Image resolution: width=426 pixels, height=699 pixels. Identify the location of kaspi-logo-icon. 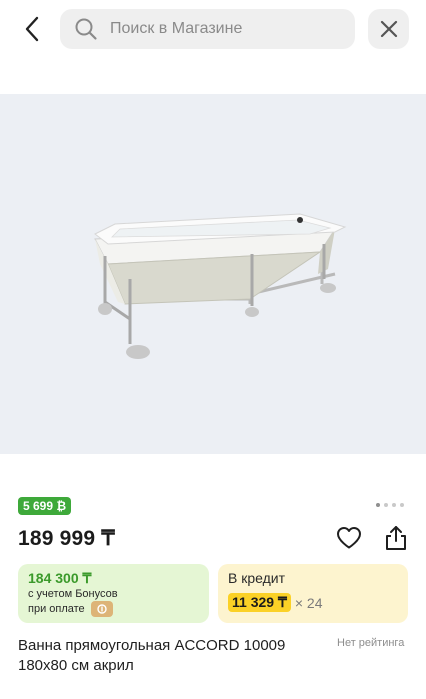
(101, 609).